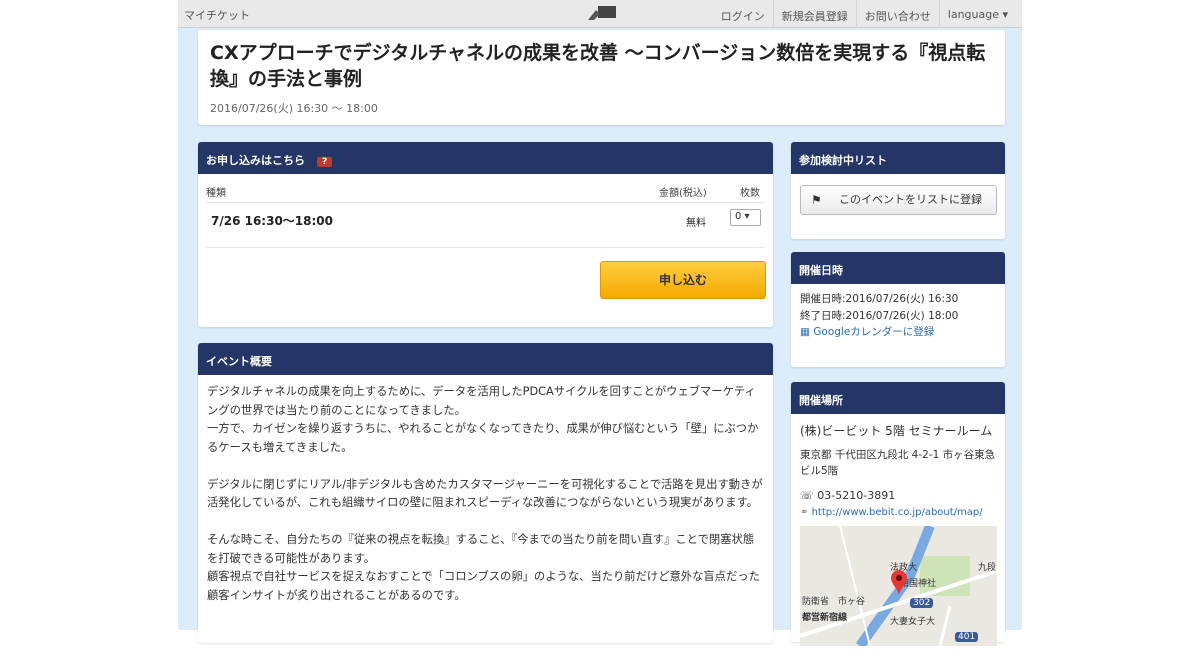 Image resolution: width=1200 pixels, height=654 pixels. I want to click on apply-button: 申し込む, so click(683, 280).